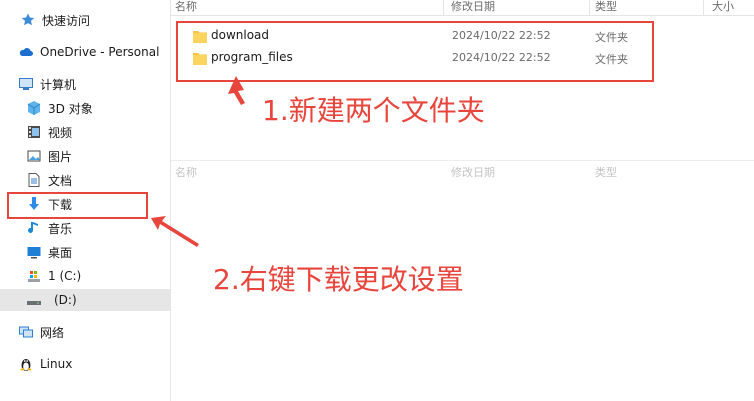 Image resolution: width=754 pixels, height=401 pixels. Describe the element at coordinates (198, 161) in the screenshot. I see `annotation-arrows` at that location.